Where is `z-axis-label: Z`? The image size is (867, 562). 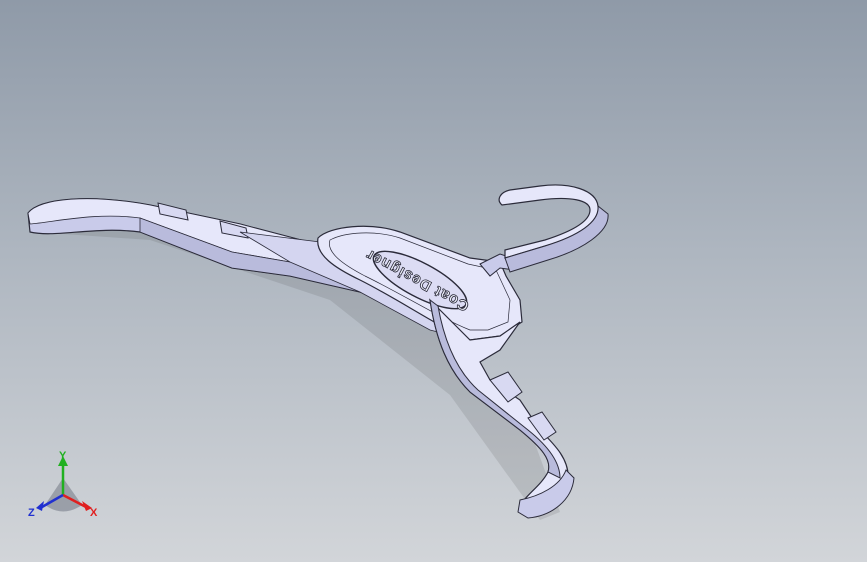
z-axis-label: Z is located at coordinates (31, 513).